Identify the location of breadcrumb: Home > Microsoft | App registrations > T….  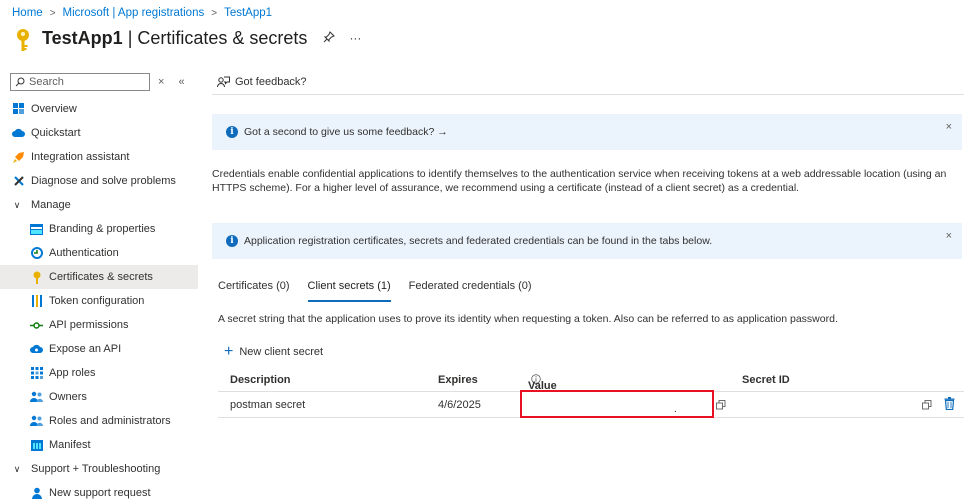
(142, 13).